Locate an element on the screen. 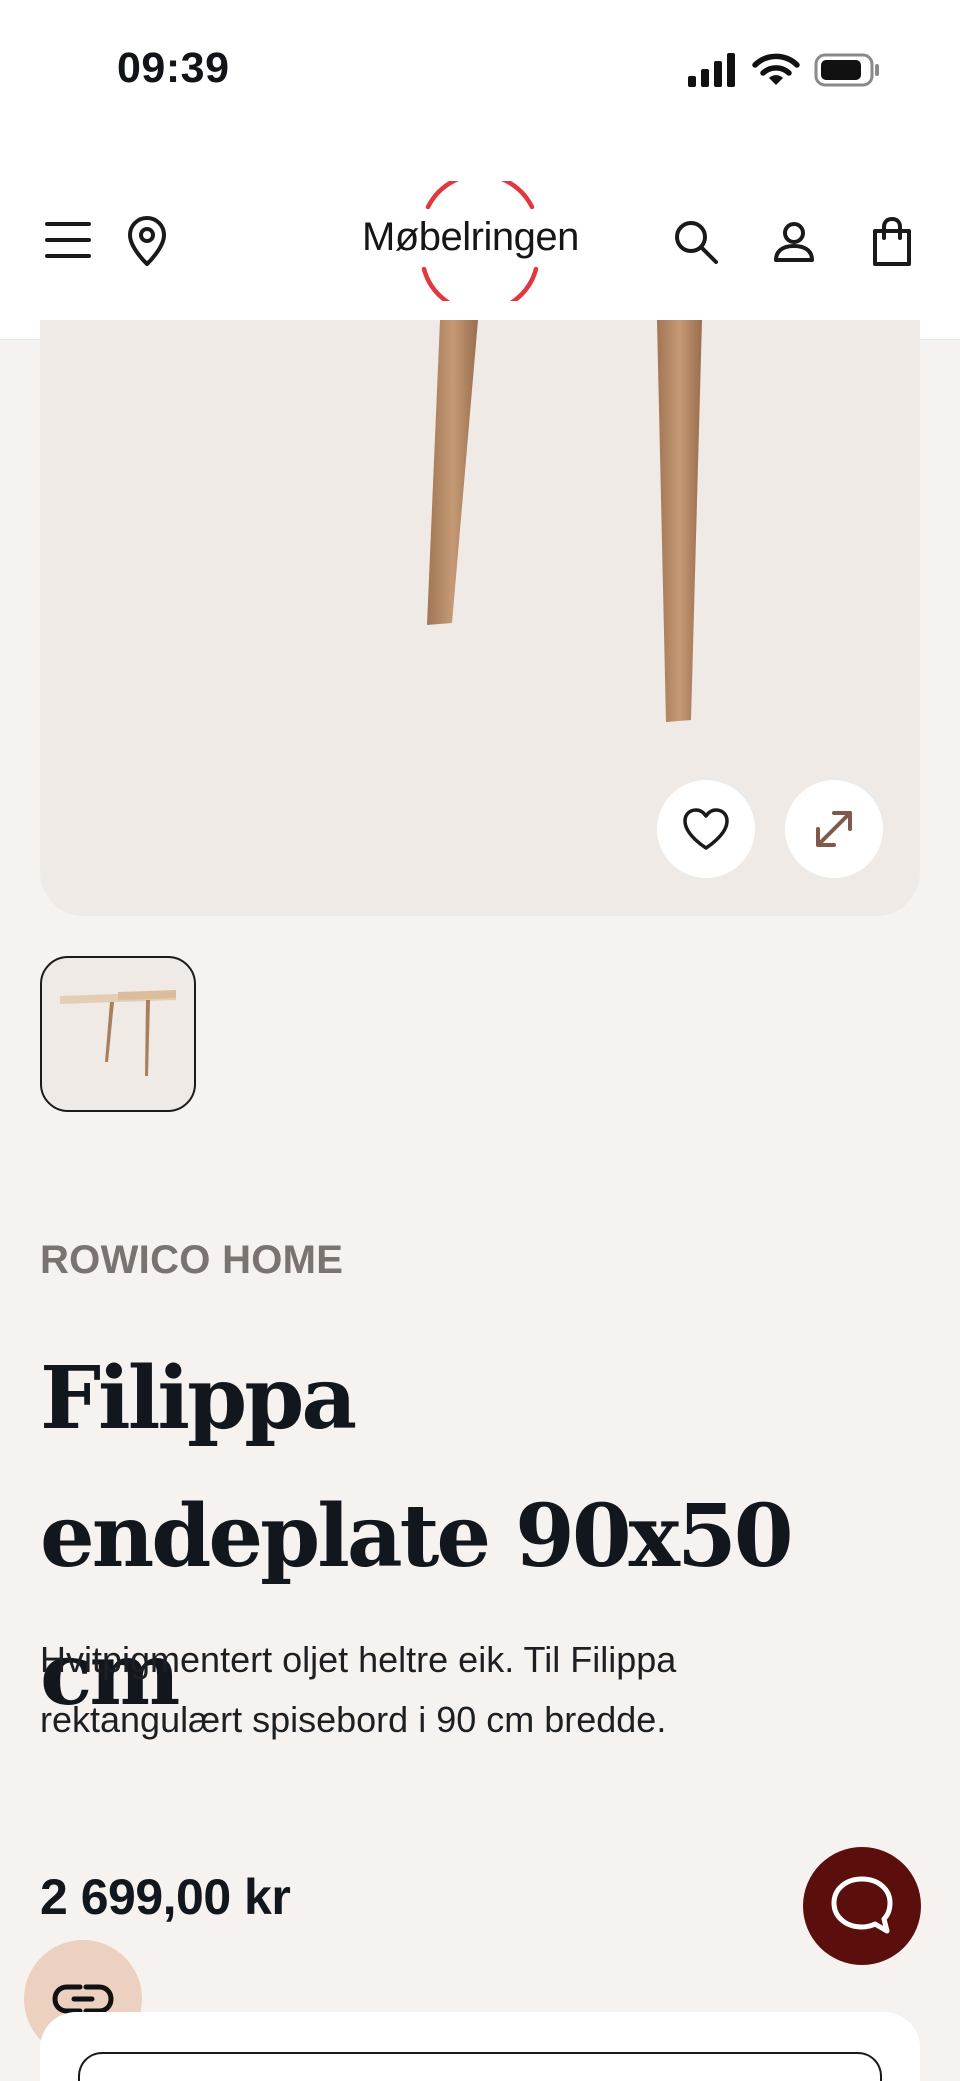 The width and height of the screenshot is (960, 2081). location-pin-icon is located at coordinates (147, 241).